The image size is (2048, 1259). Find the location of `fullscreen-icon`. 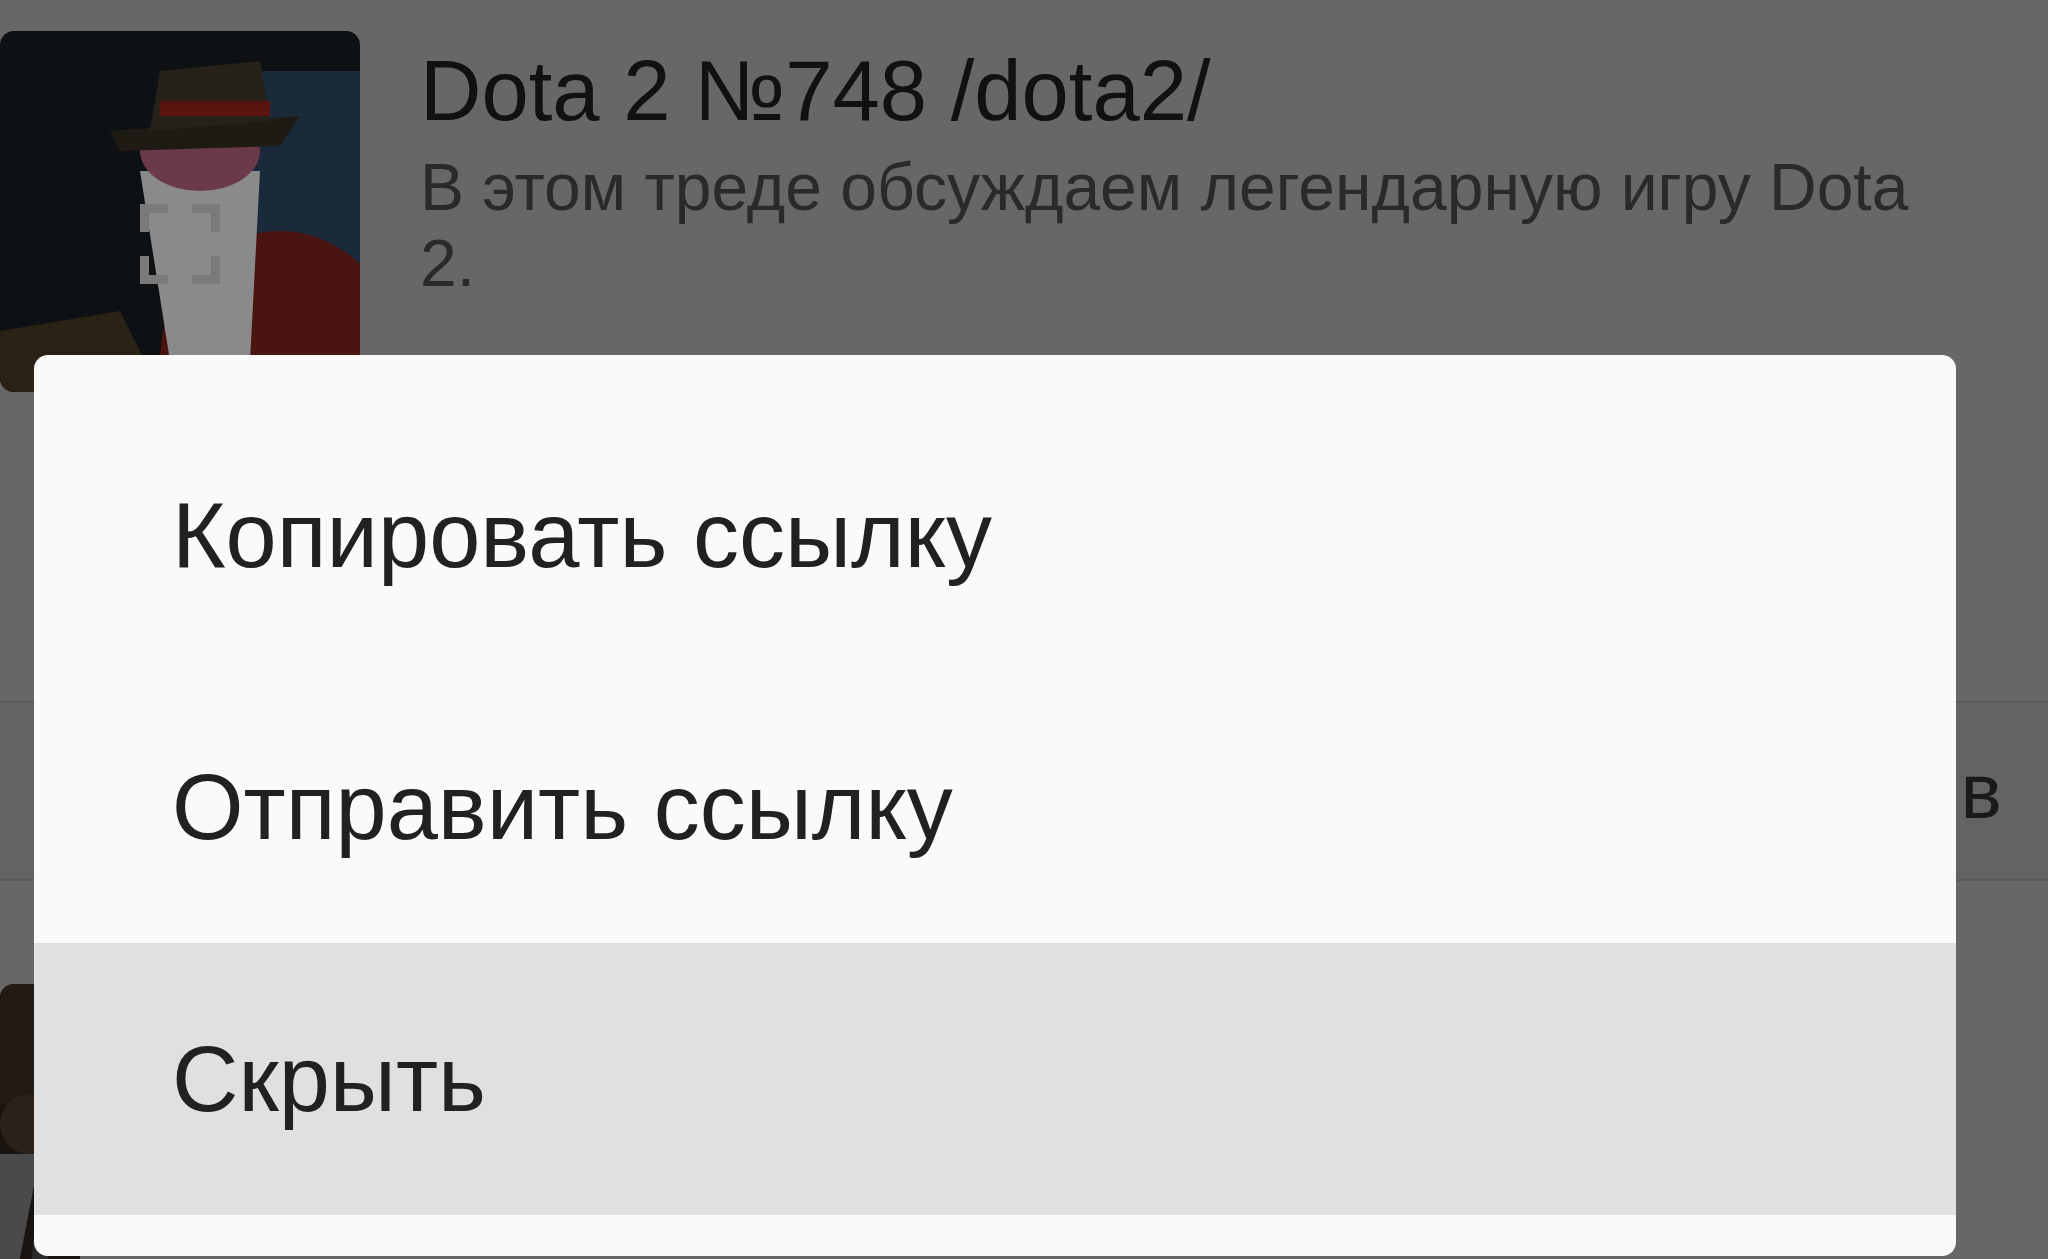

fullscreen-icon is located at coordinates (180, 244).